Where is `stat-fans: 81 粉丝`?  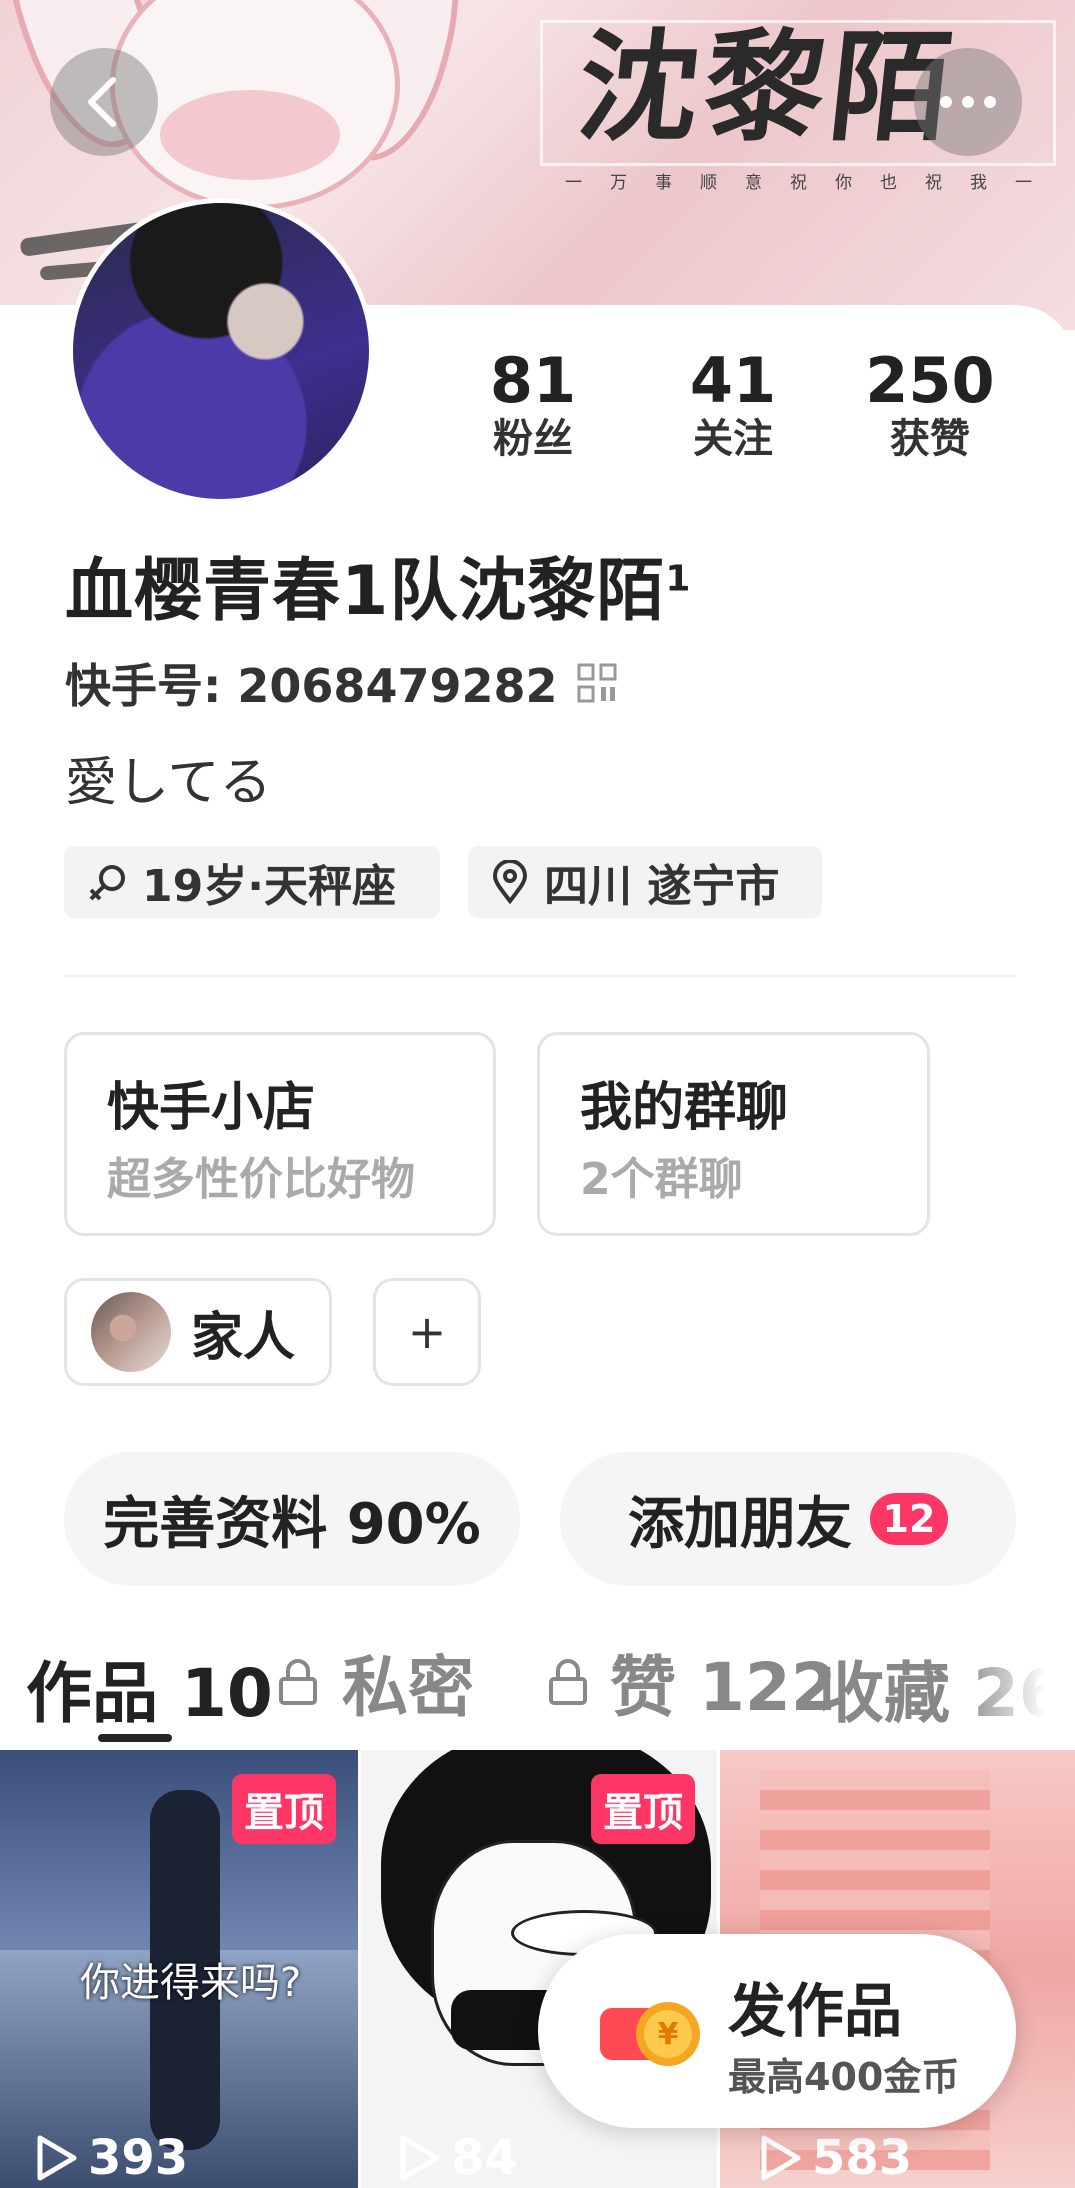
stat-fans: 81 粉丝 is located at coordinates (533, 403).